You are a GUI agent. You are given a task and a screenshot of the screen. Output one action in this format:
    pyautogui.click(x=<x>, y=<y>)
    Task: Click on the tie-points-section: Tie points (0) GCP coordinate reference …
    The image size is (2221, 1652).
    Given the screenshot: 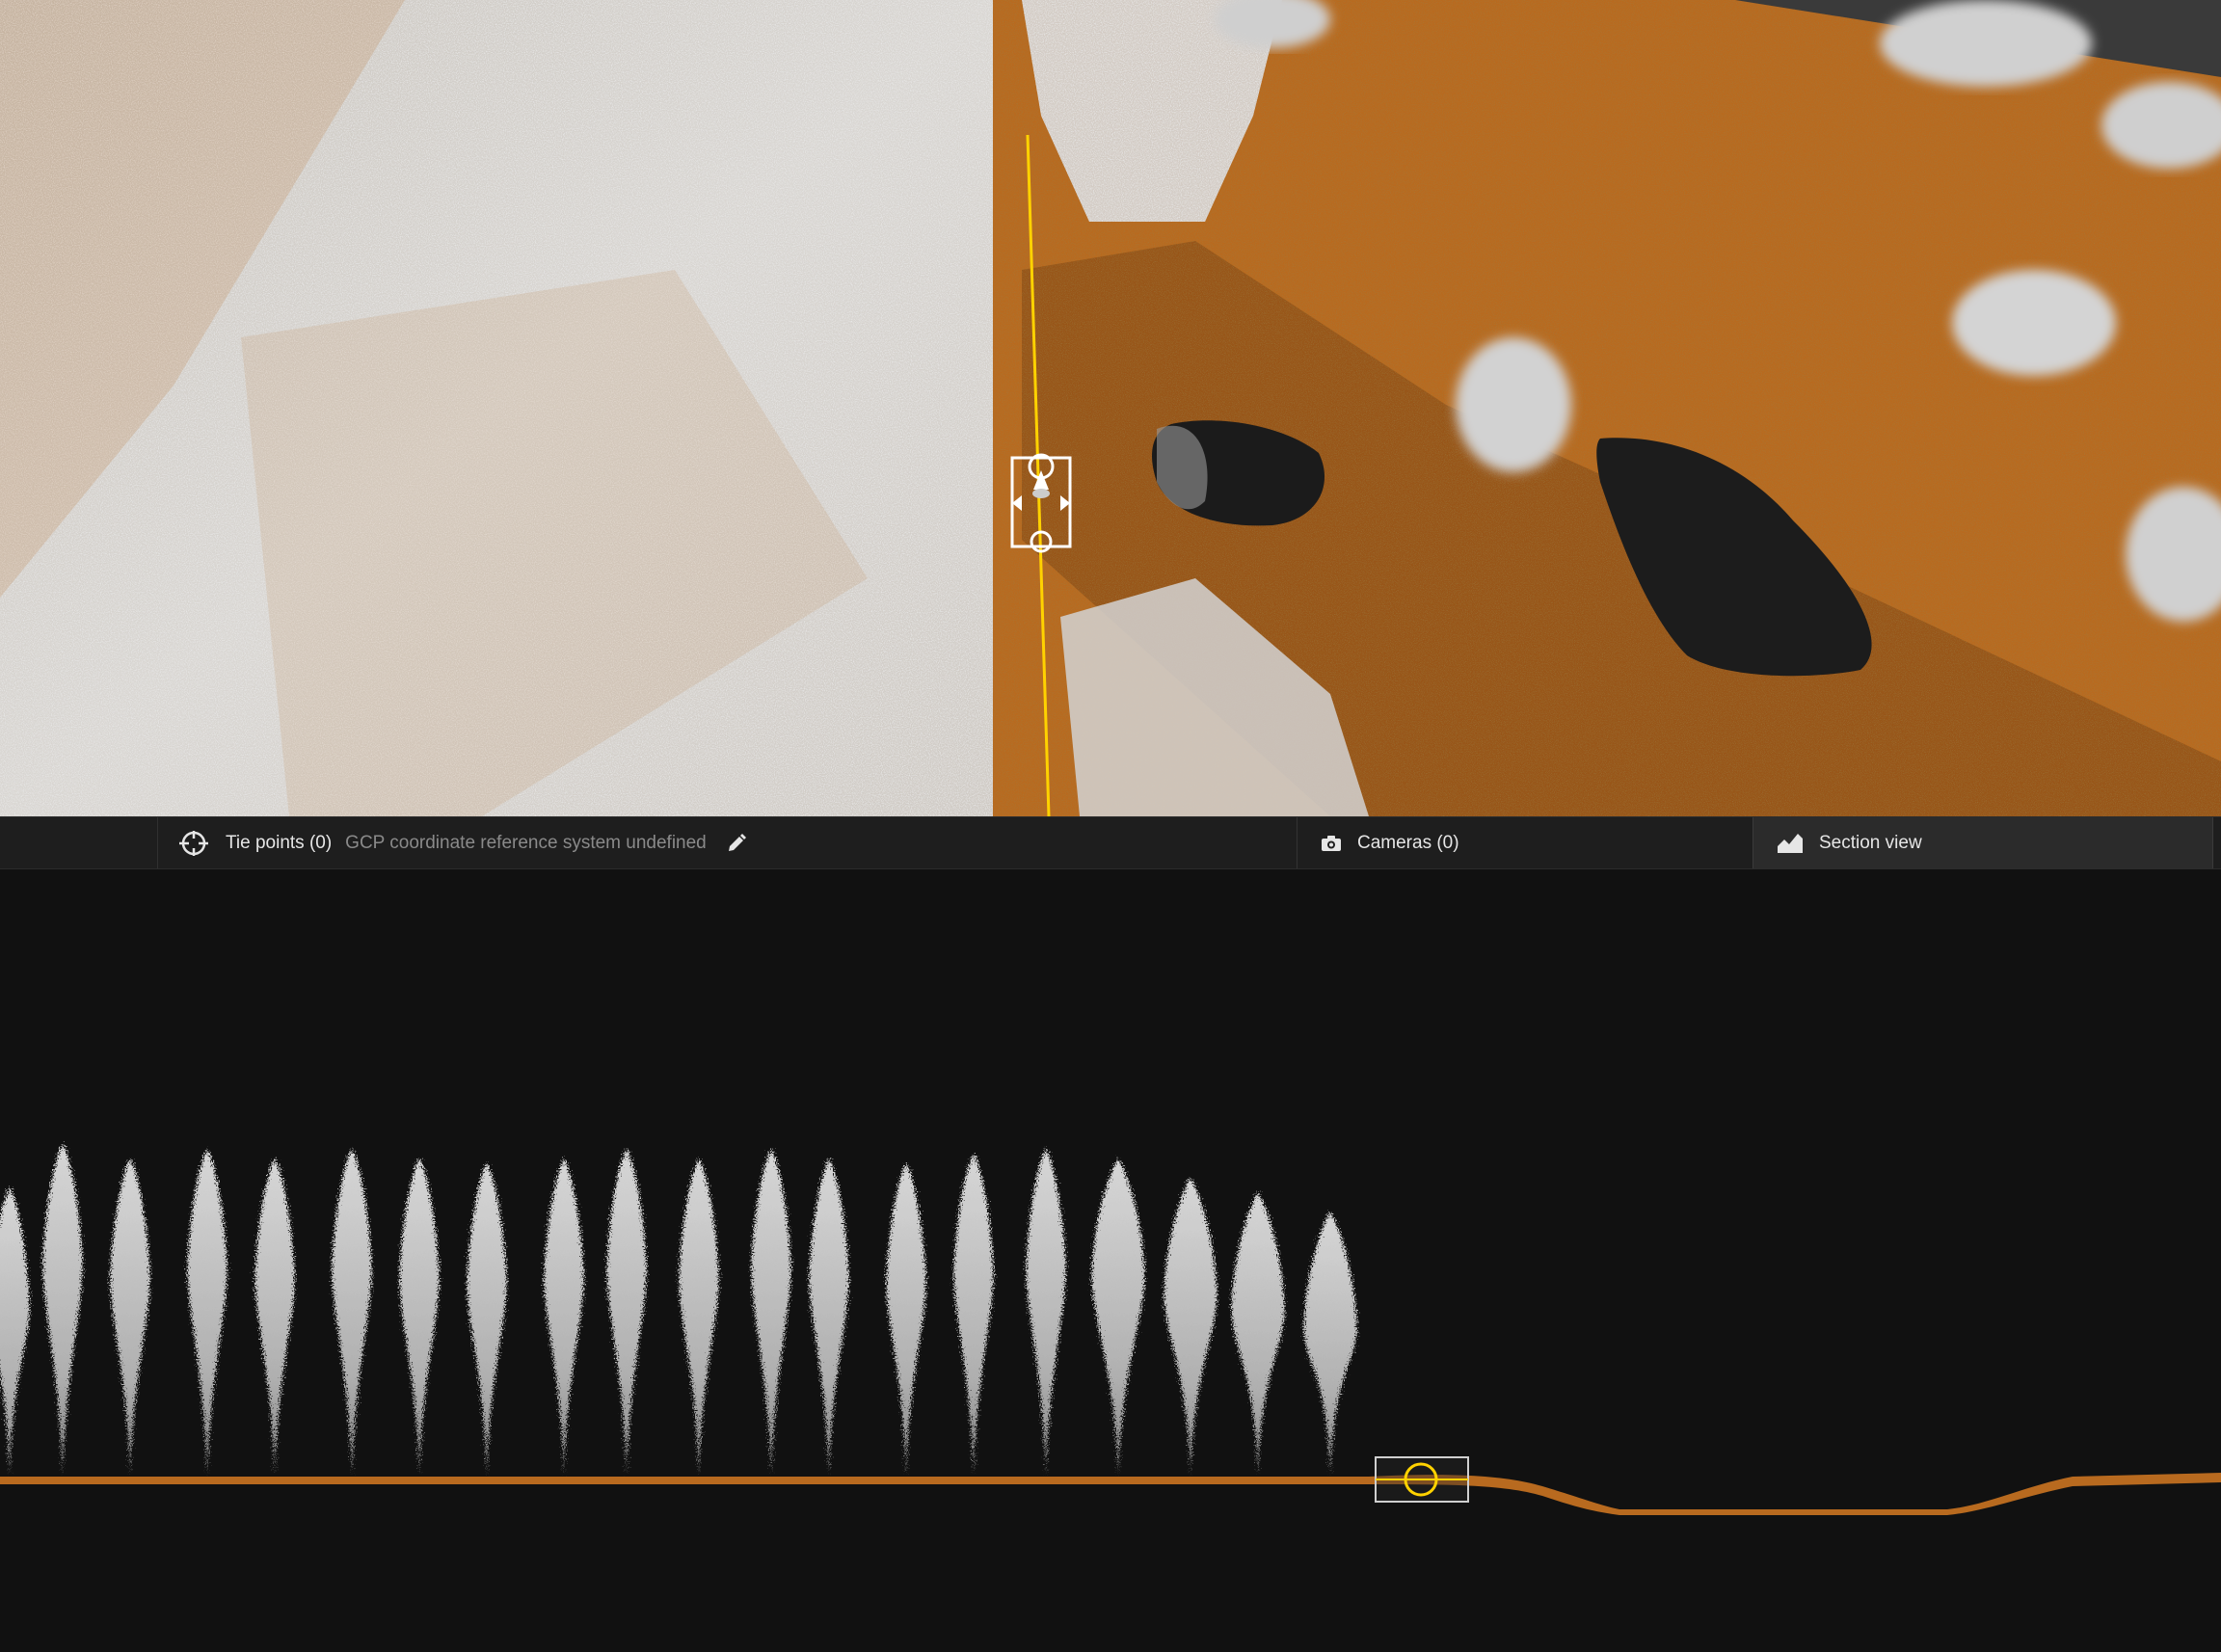 What is the action you would take?
    pyautogui.click(x=727, y=842)
    